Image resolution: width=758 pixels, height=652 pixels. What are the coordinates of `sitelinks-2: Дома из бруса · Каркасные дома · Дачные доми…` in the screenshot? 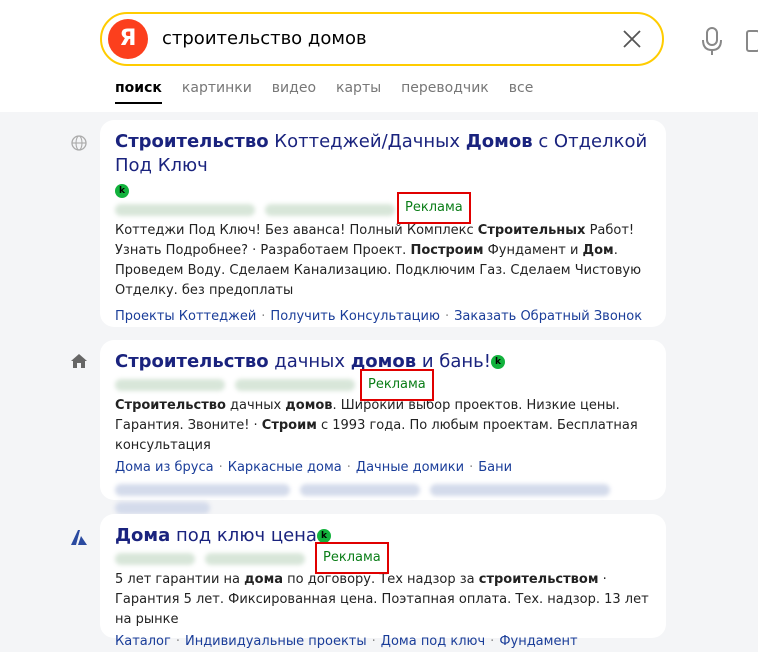 It's located at (314, 467).